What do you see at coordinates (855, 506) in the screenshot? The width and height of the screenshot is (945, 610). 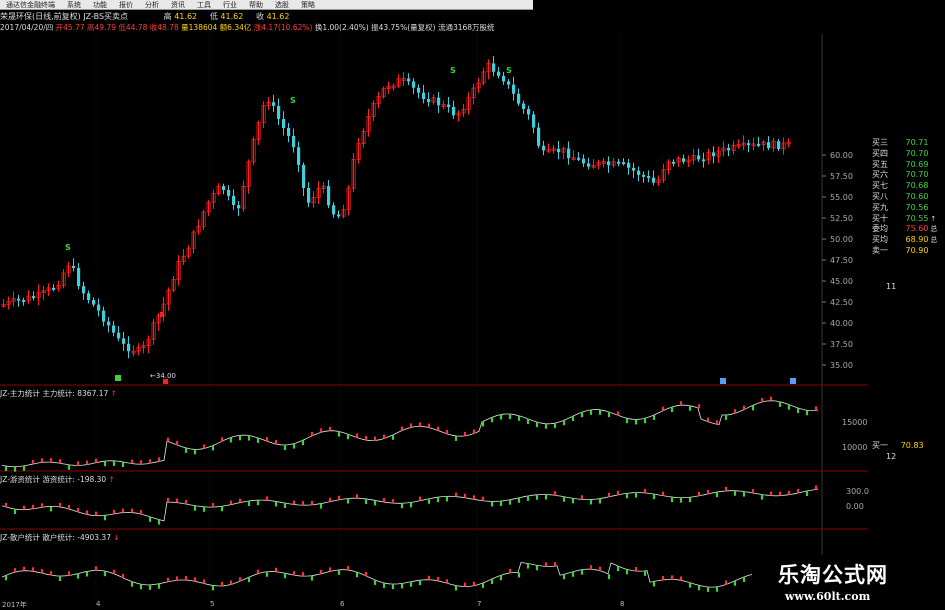 I see `panel2-tick: 0.00` at bounding box center [855, 506].